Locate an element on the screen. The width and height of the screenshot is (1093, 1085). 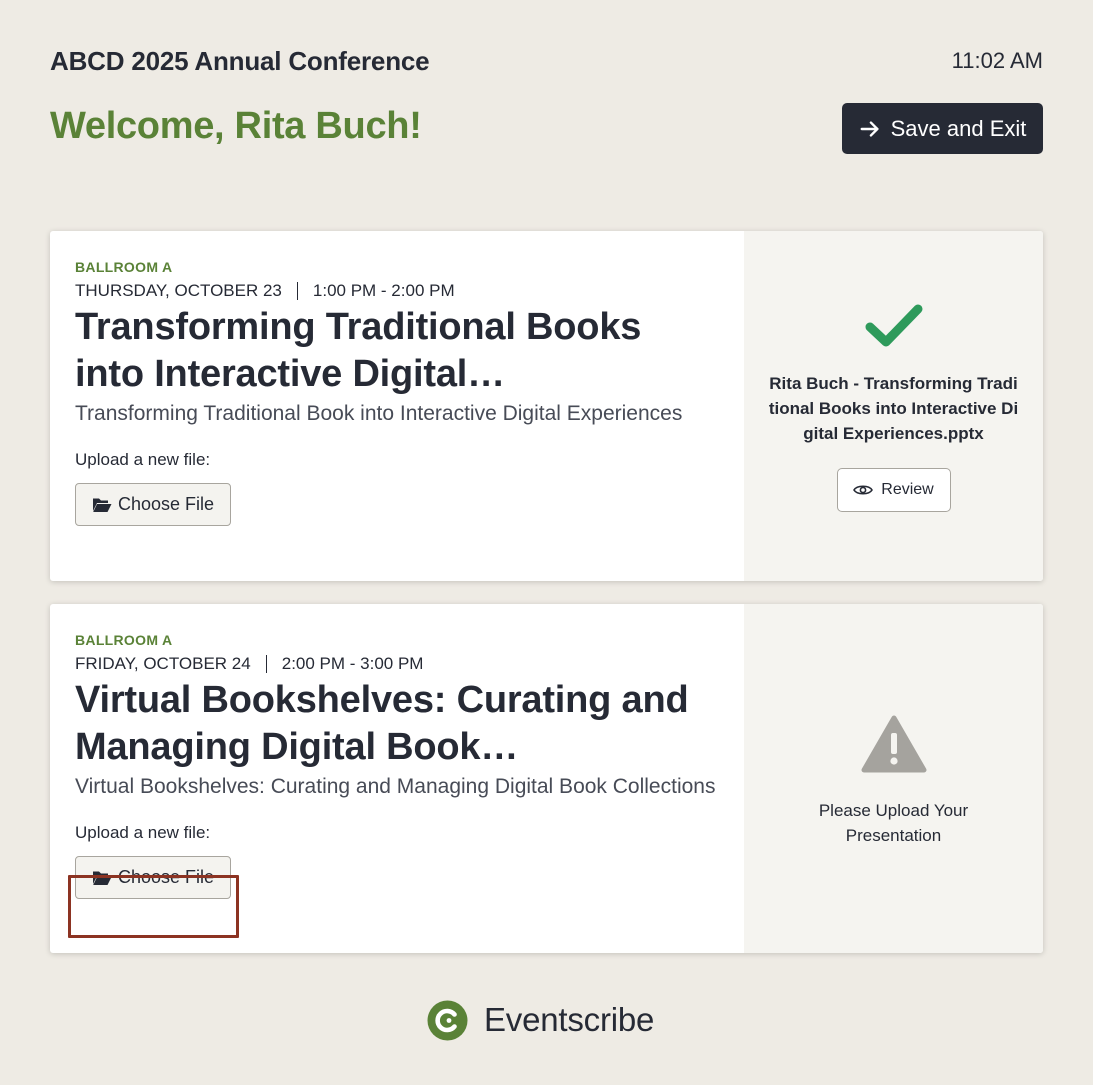
choose-file-button: Choose File is located at coordinates (153, 504).